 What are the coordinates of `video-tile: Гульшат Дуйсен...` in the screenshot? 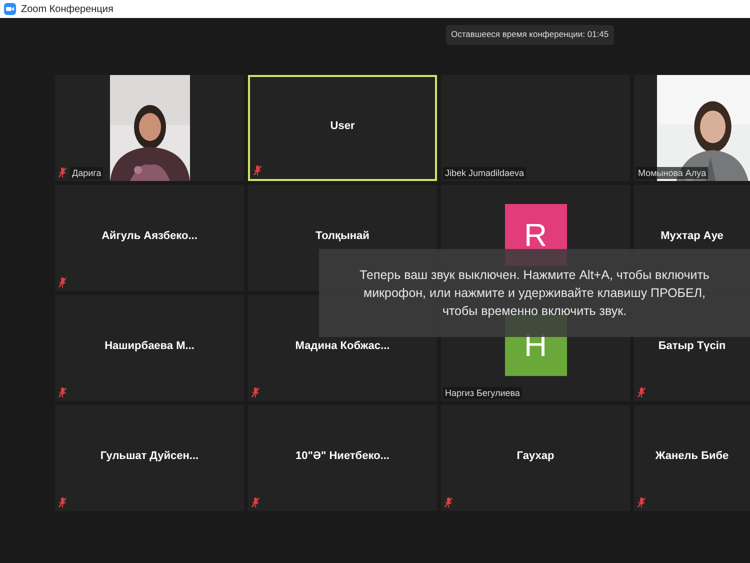 It's located at (149, 458).